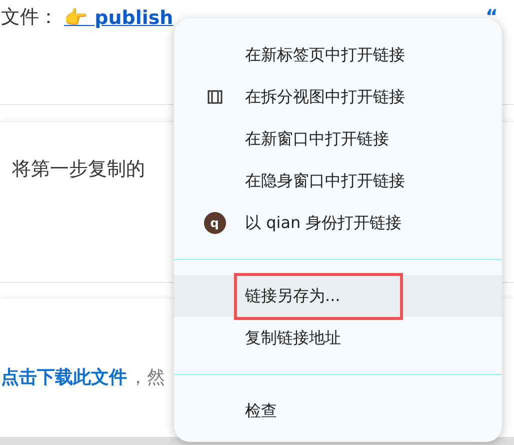 This screenshot has height=445, width=514. Describe the element at coordinates (338, 55) in the screenshot. I see `menu-item: 在新标签页中打开链接` at that location.